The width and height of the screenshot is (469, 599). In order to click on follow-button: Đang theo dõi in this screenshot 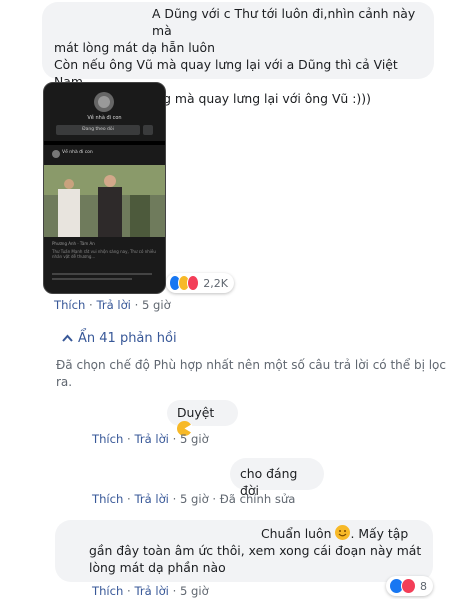, I will do `click(98, 130)`.